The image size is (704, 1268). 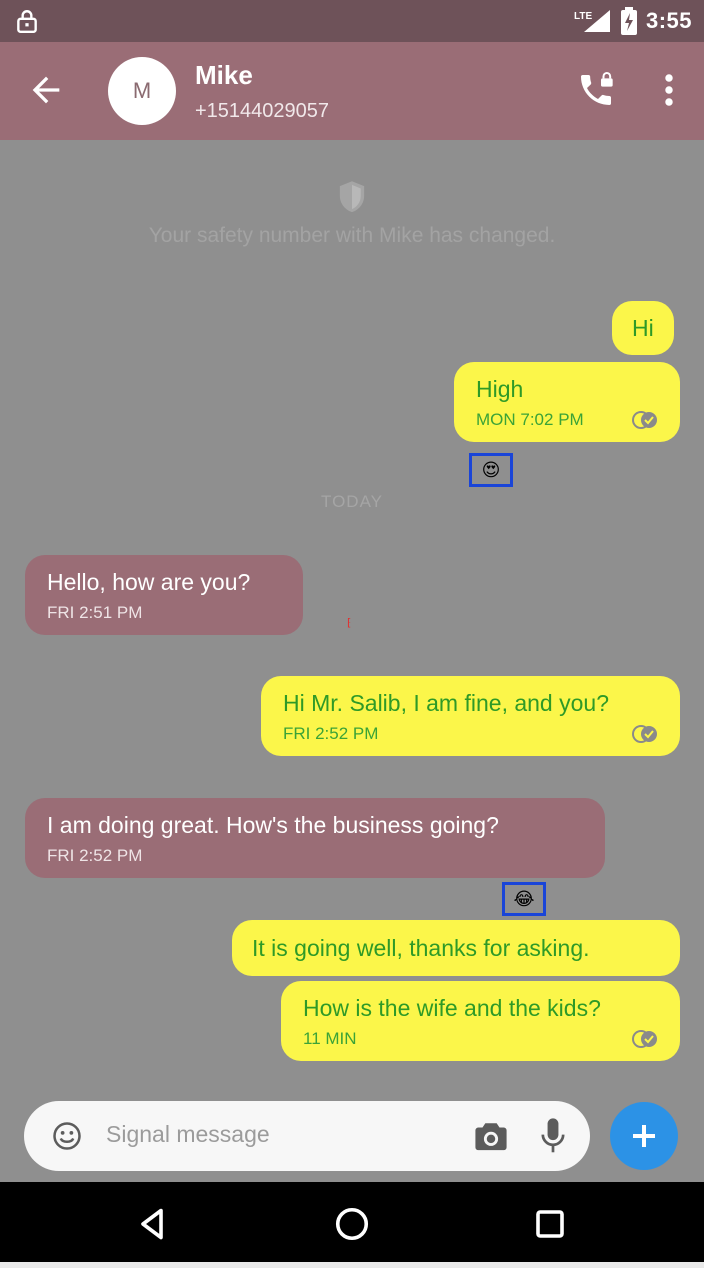 What do you see at coordinates (452, 1008) in the screenshot?
I see `message-text: How is the wife and the kids?` at bounding box center [452, 1008].